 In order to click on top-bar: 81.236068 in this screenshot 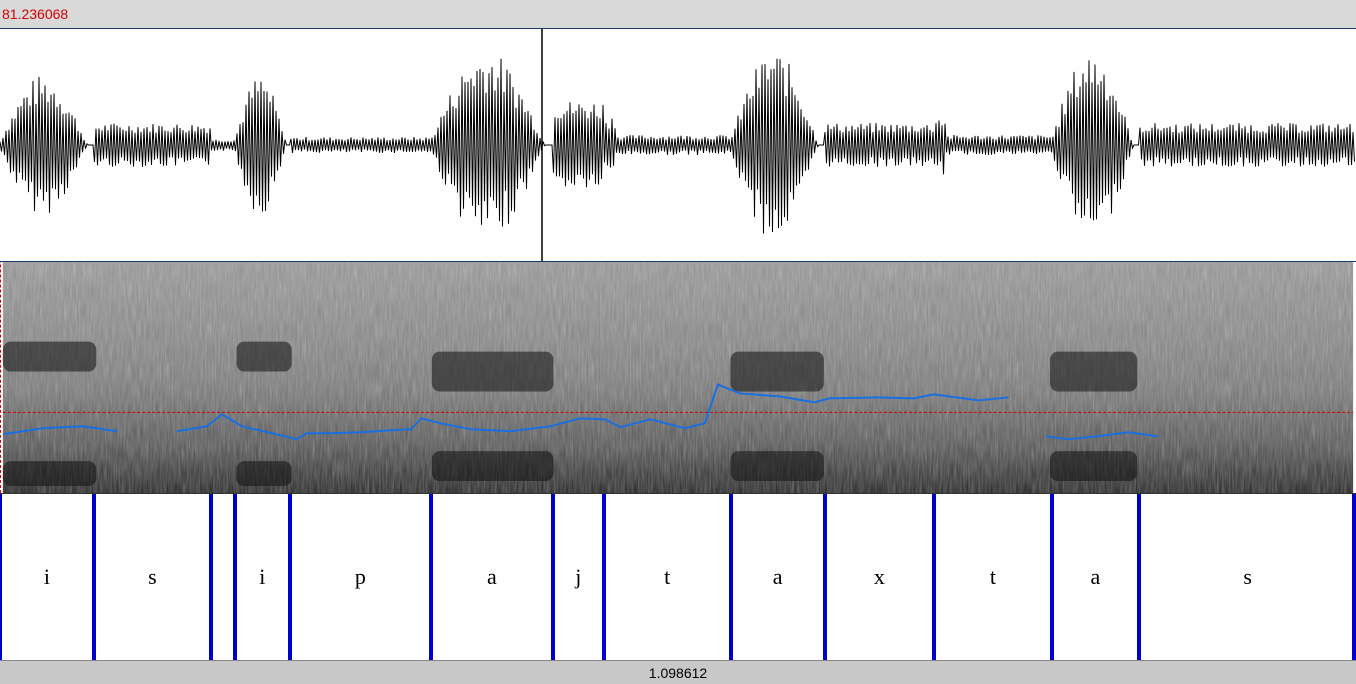, I will do `click(678, 14)`.